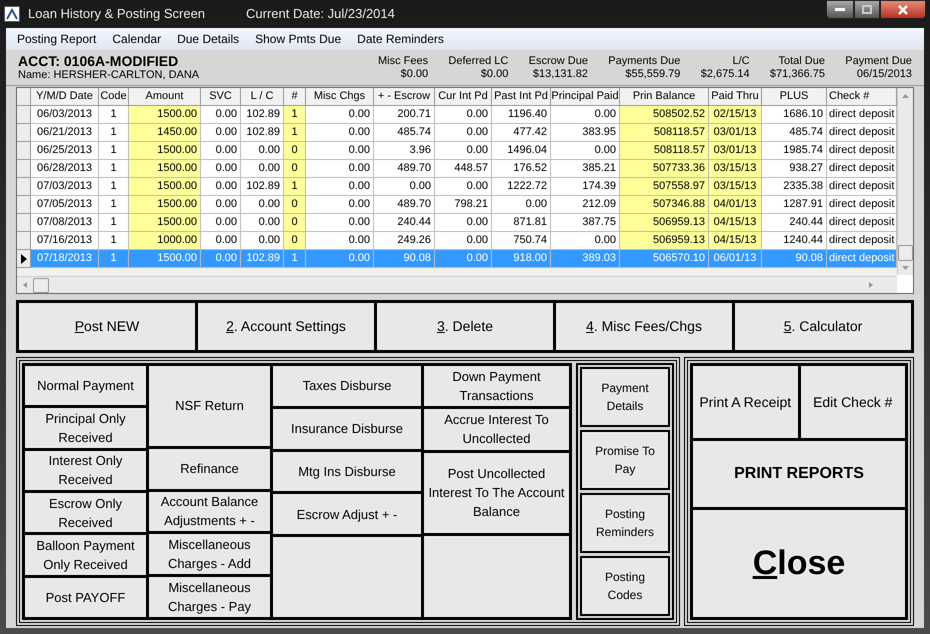  Describe the element at coordinates (262, 97) in the screenshot. I see `column-header: L / C` at that location.